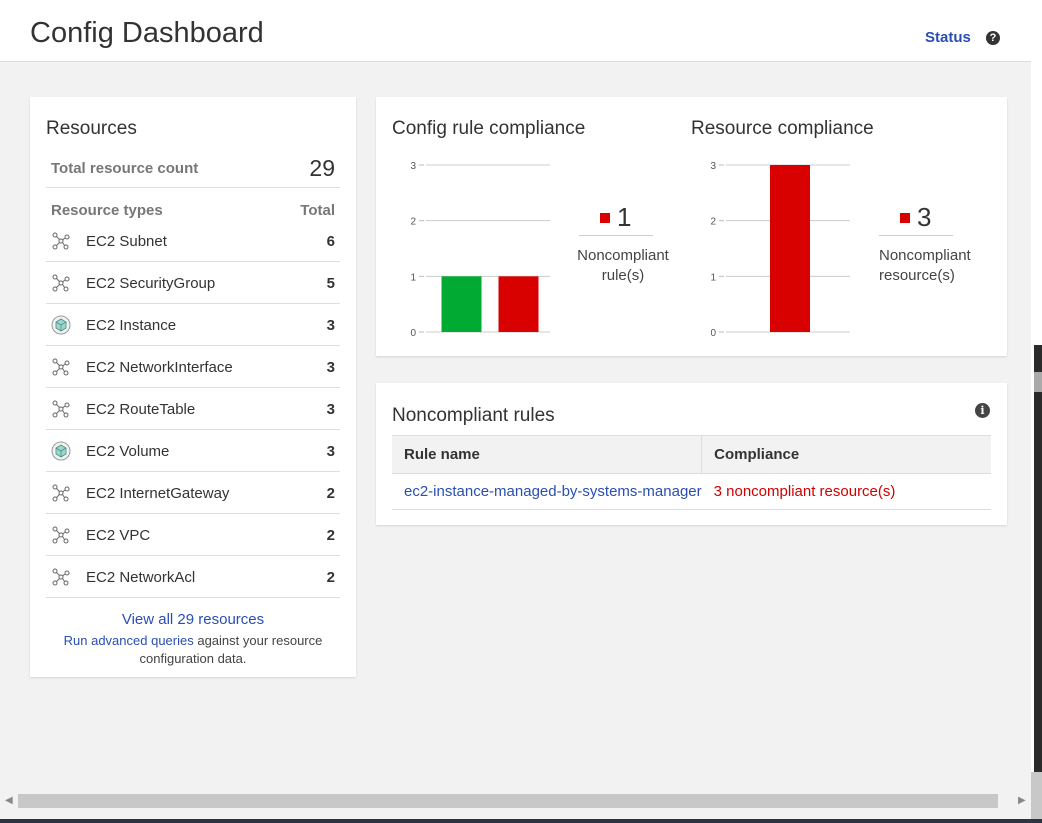 The width and height of the screenshot is (1042, 823). Describe the element at coordinates (125, 168) in the screenshot. I see `total-resource-count-label: Total resource count` at that location.